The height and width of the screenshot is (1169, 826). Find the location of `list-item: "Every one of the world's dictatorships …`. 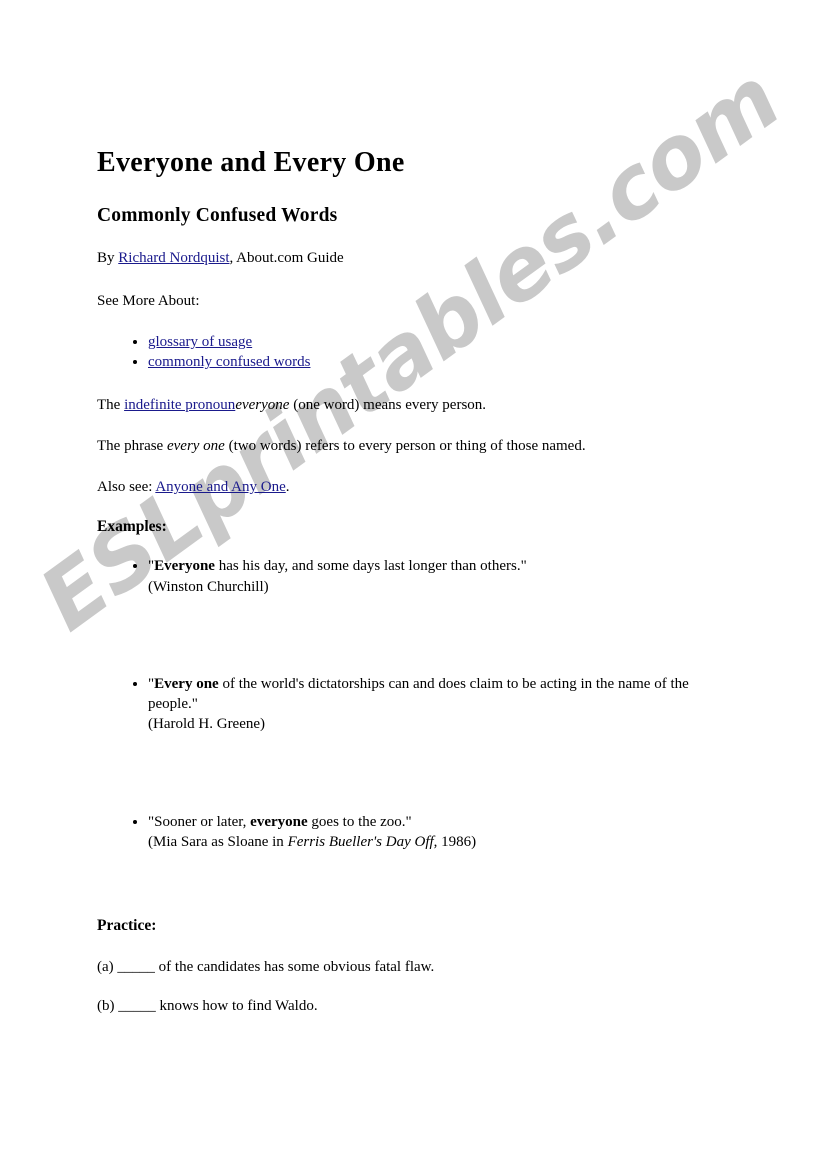

list-item: "Every one of the world's dictatorships … is located at coordinates (439, 704).